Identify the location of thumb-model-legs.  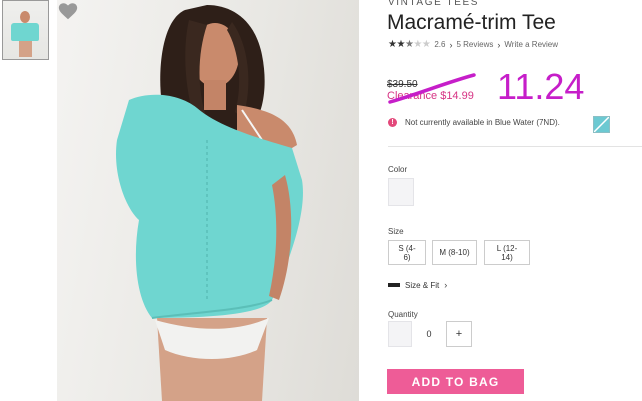
(25, 49).